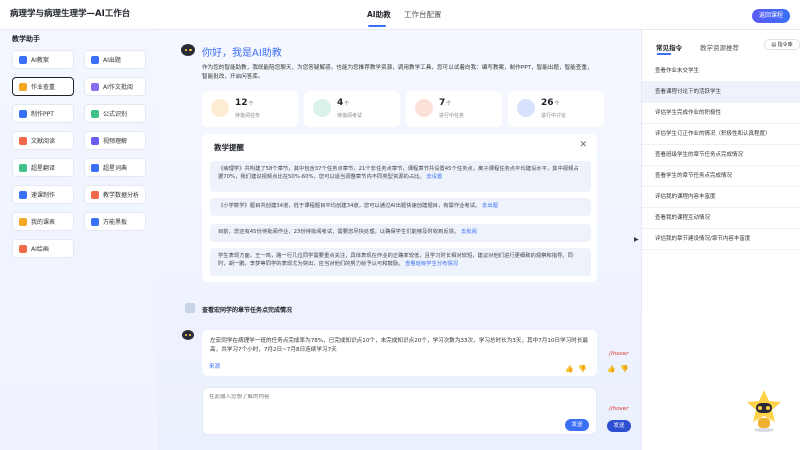  I want to click on stat-number: 7个, so click(445, 103).